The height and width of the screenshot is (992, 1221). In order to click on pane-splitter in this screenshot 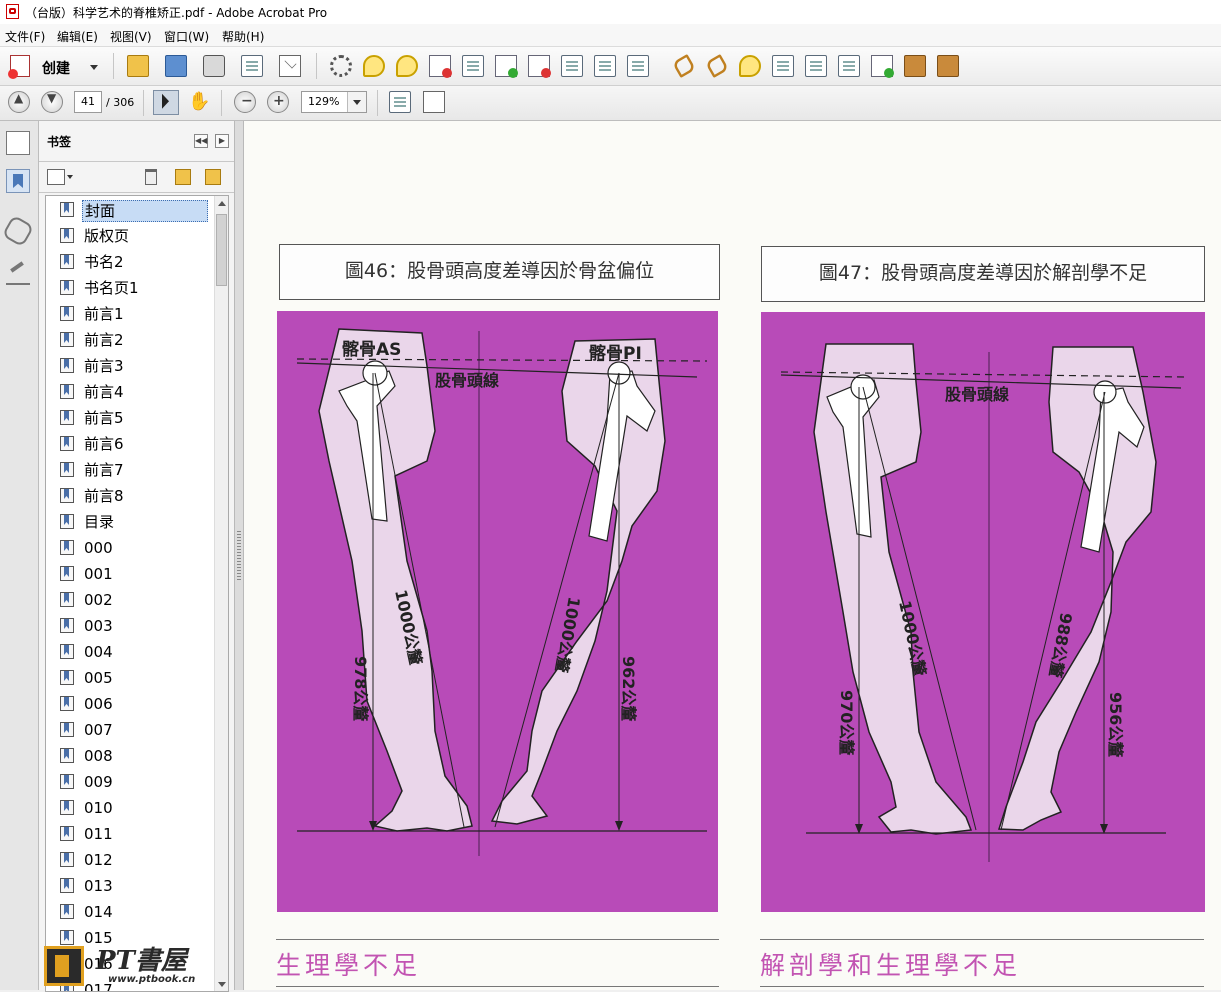, I will do `click(239, 555)`.